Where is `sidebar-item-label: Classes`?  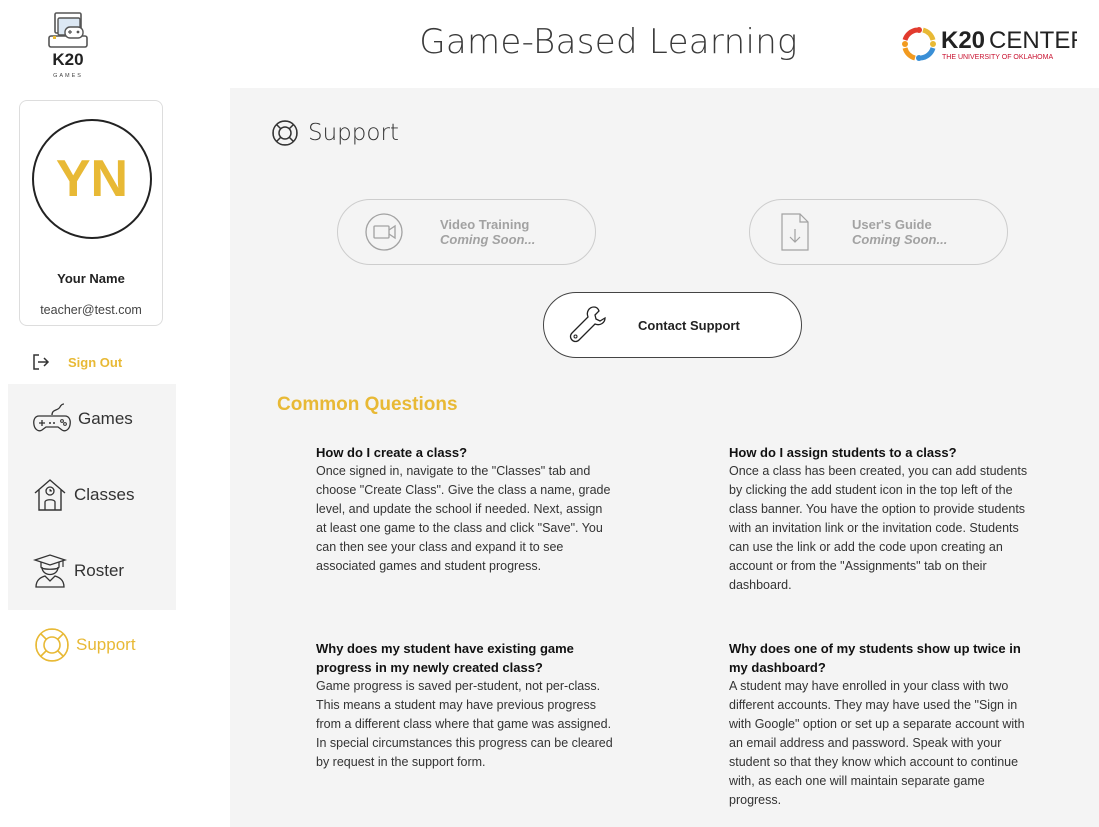
sidebar-item-label: Classes is located at coordinates (104, 494).